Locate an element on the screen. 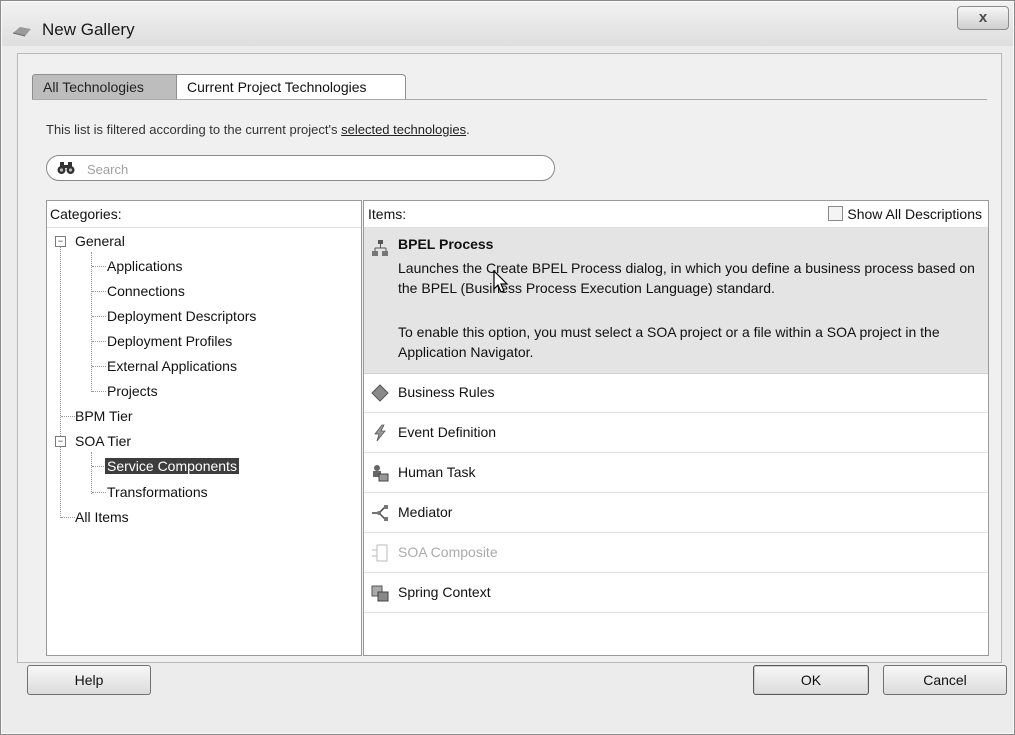  tree-item-deployment-profiles: Deployment Profiles is located at coordinates (169, 341).